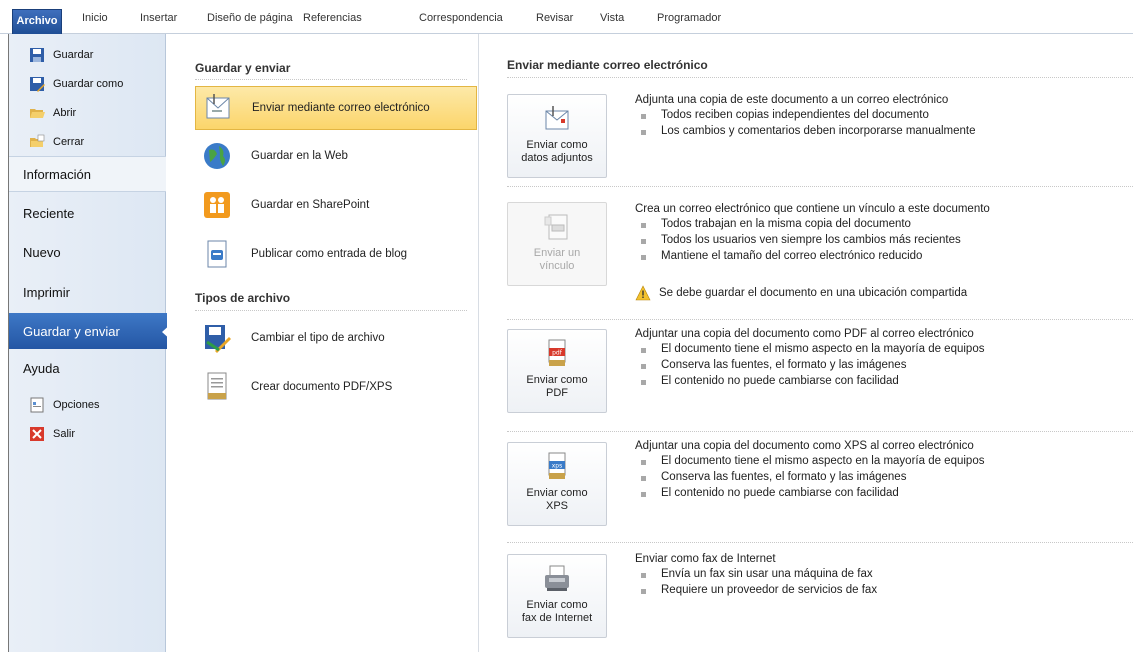 The height and width of the screenshot is (652, 1133). I want to click on email-link-icon, so click(556, 227).